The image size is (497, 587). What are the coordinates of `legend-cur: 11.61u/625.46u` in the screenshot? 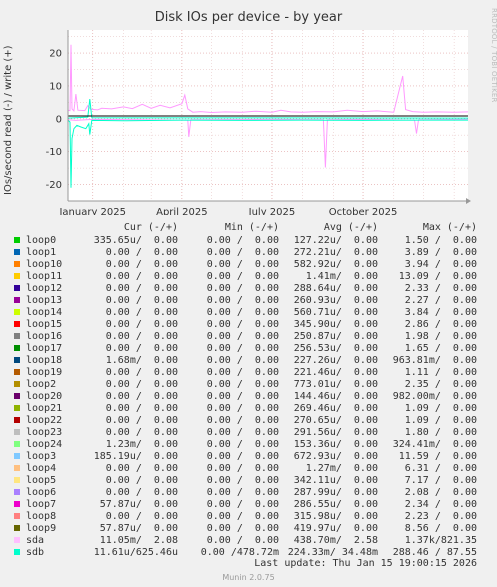 It's located at (135, 552).